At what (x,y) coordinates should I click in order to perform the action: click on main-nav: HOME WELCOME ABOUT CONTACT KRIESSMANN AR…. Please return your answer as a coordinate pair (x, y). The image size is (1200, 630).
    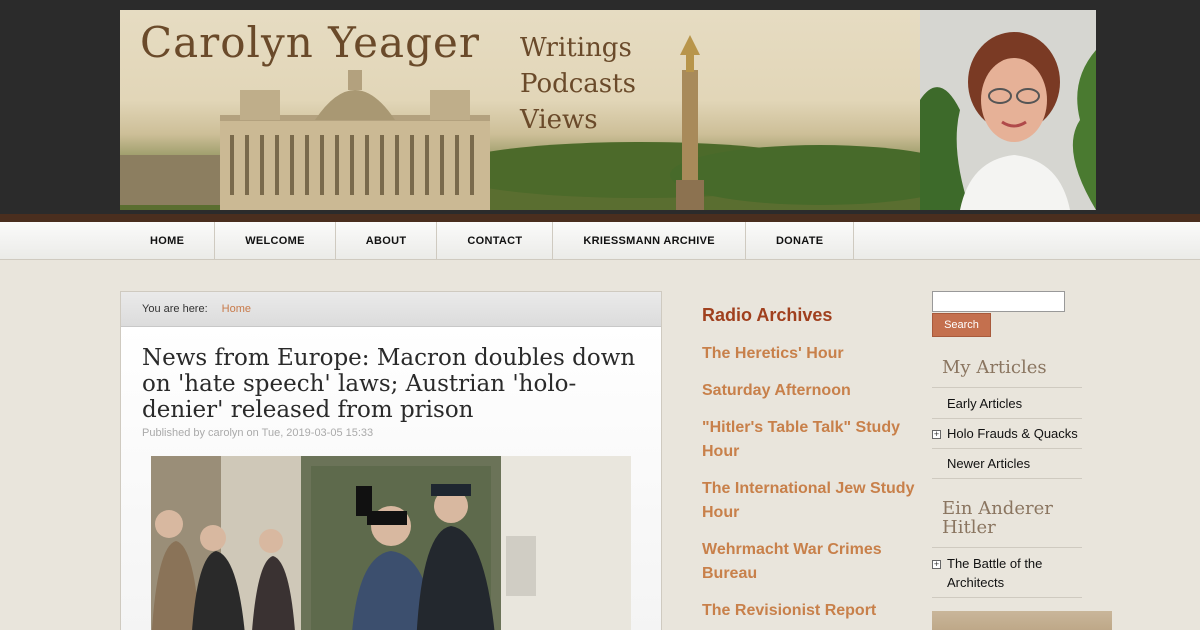
    Looking at the image, I should click on (600, 241).